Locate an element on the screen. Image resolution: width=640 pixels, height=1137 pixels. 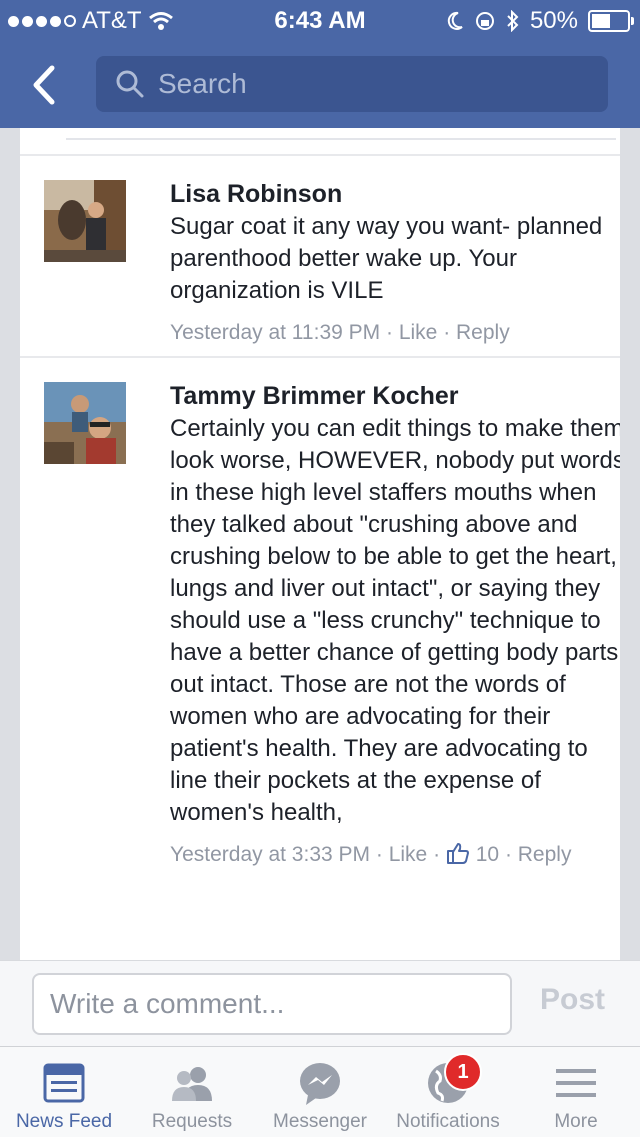
comment-composer: Write a comment... Post is located at coordinates (320, 1003).